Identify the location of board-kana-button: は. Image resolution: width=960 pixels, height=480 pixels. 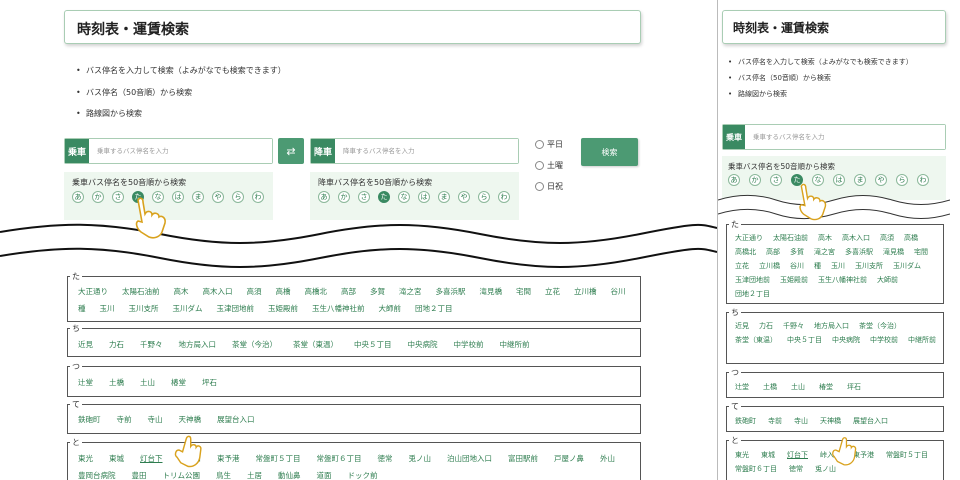
(178, 197).